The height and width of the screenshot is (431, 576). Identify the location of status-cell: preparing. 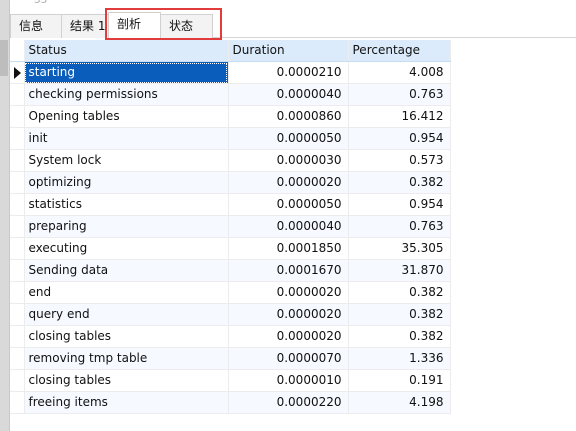
(126, 226).